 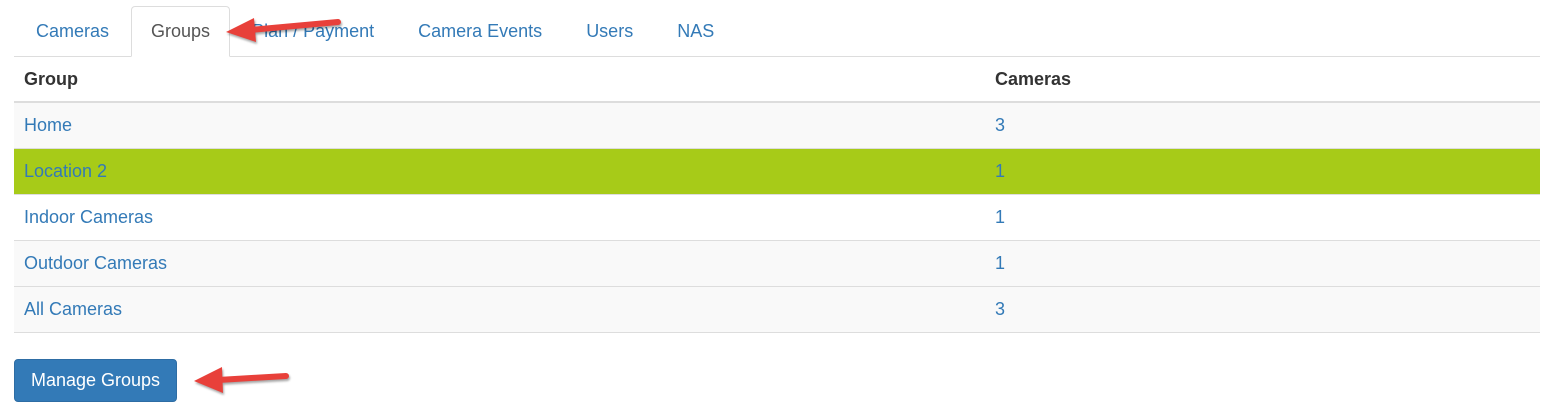 I want to click on group-name-link: All Cameras, so click(x=499, y=309).